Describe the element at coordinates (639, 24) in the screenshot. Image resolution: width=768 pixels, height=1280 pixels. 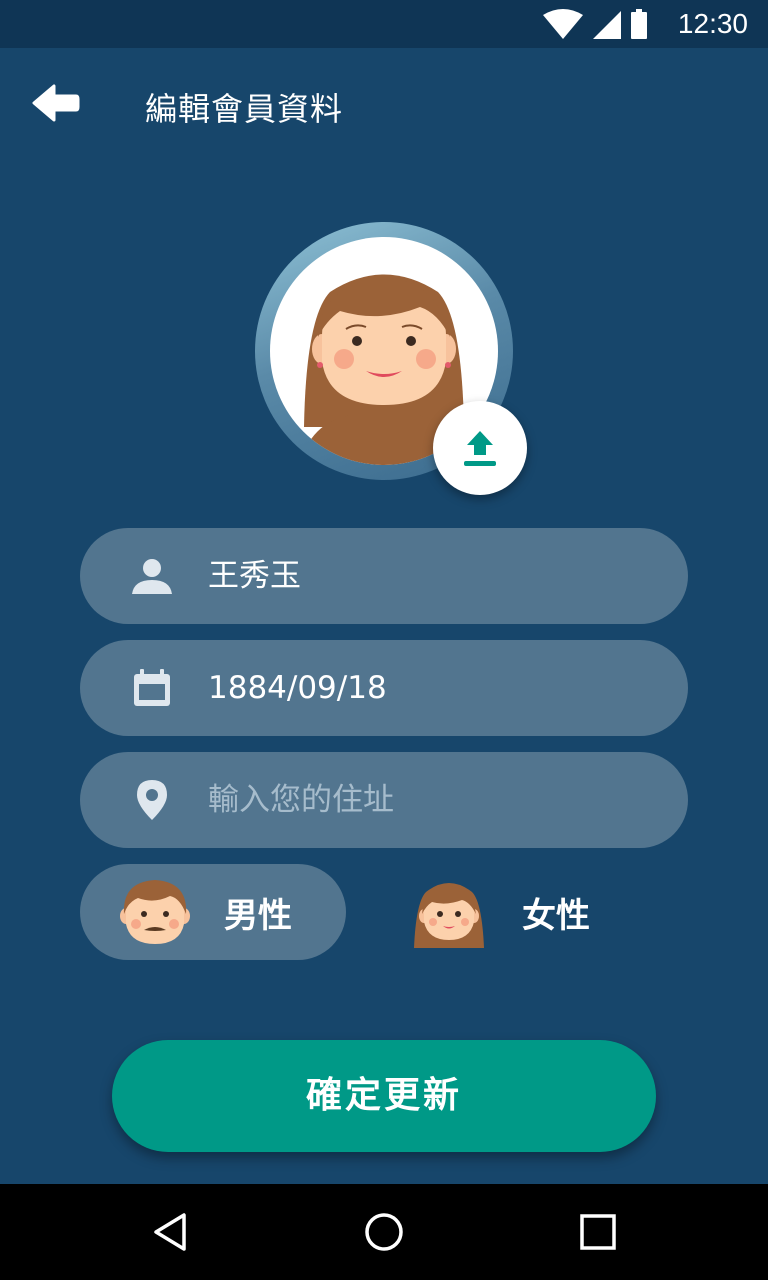
I see `battery-icon` at that location.